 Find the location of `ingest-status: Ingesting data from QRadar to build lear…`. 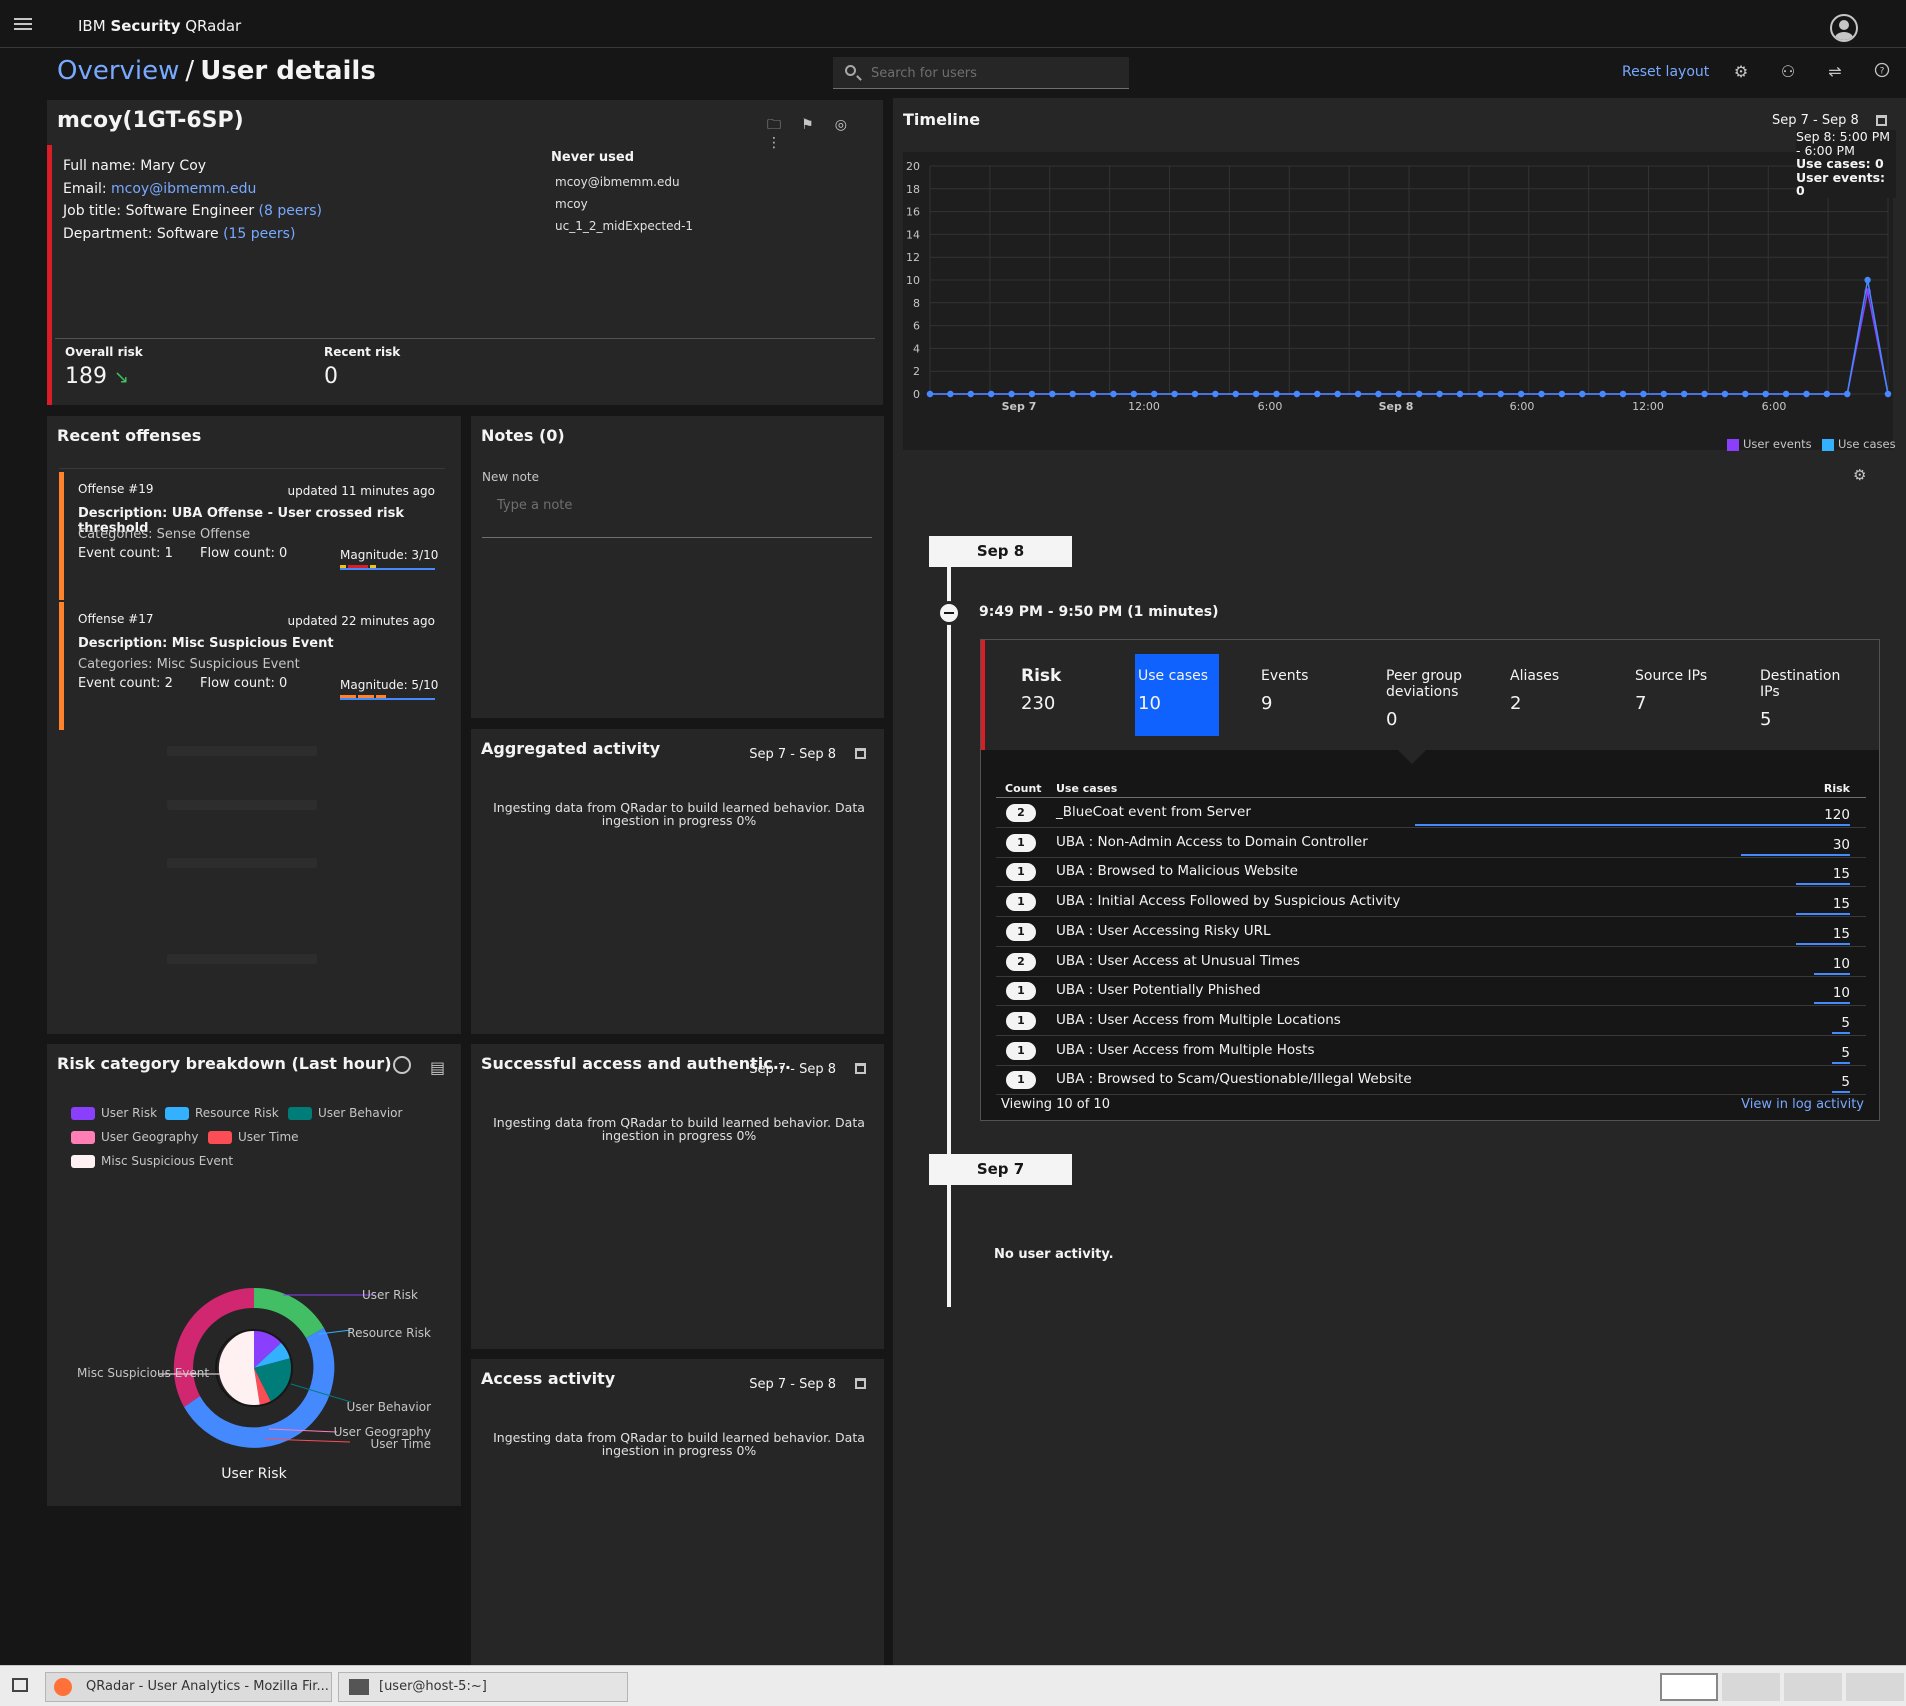

ingest-status: Ingesting data from QRadar to build lear… is located at coordinates (679, 1444).